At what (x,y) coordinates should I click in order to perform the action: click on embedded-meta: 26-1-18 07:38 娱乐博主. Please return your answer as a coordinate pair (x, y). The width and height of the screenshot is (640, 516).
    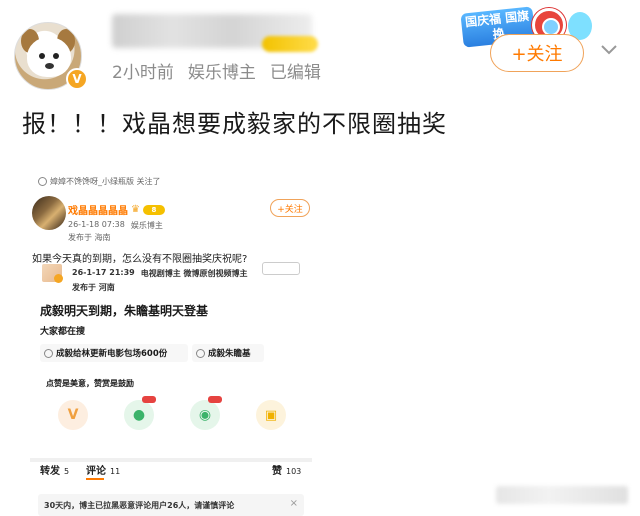
    Looking at the image, I should click on (115, 225).